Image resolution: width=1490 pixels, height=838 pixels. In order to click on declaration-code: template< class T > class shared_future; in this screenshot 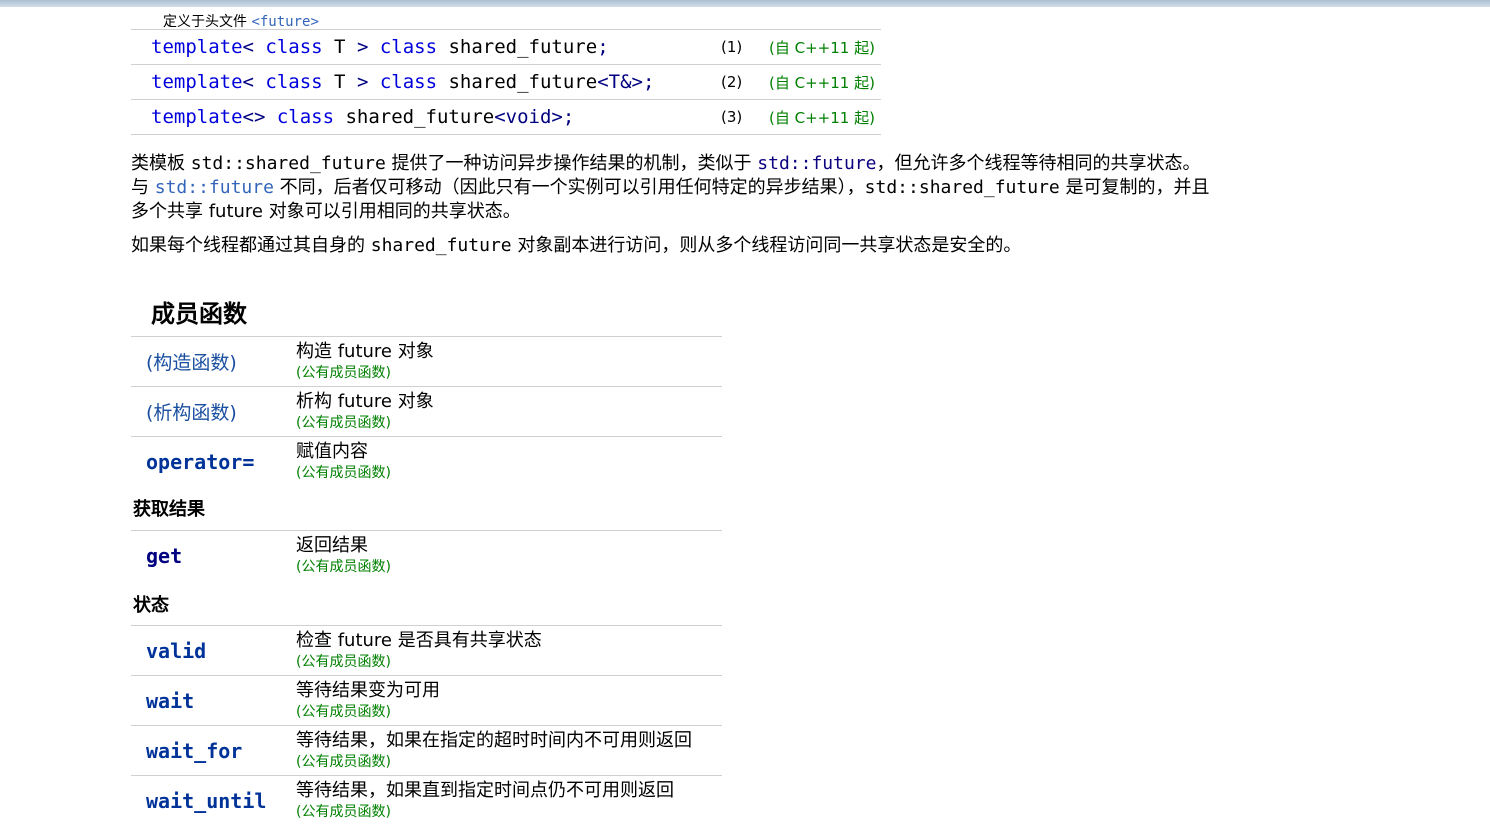, I will do `click(426, 47)`.